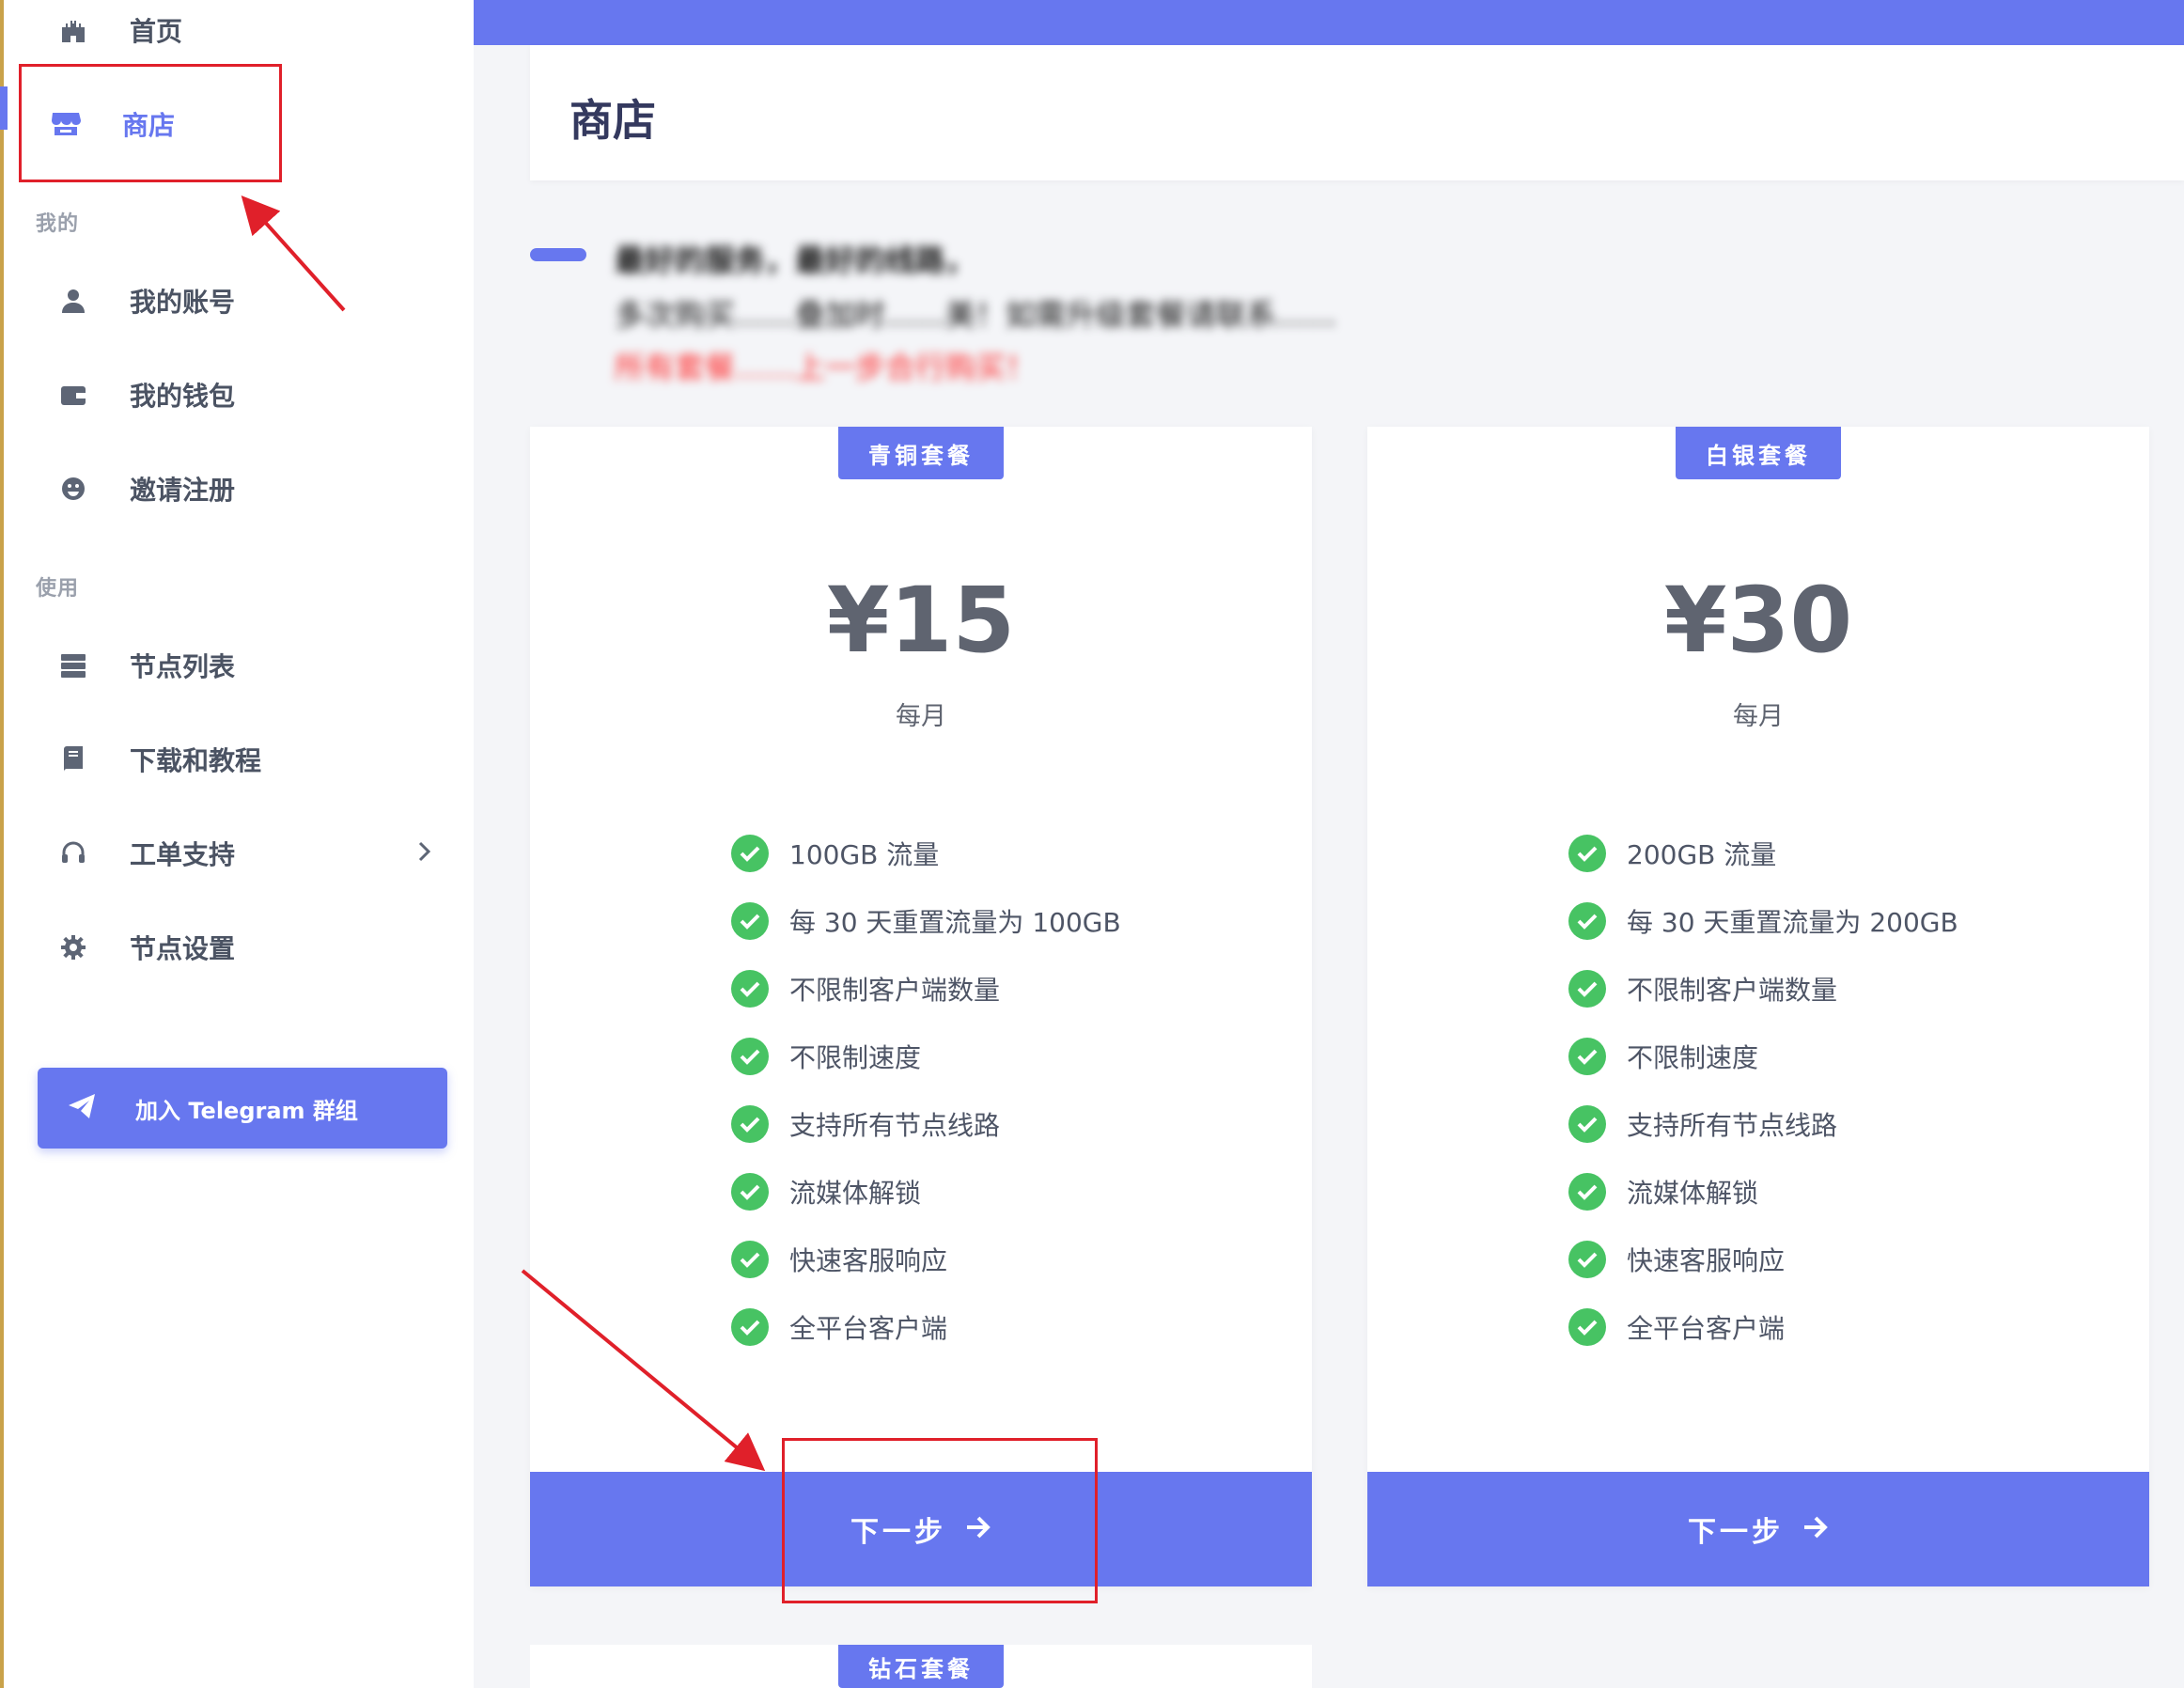 This screenshot has height=1688, width=2184. I want to click on page-title: 商店, so click(612, 120).